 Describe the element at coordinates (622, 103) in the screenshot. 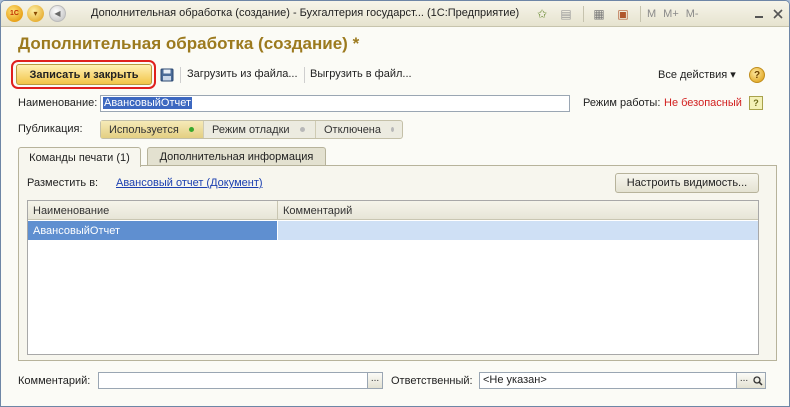

I see `mode-label: Режим работы:` at that location.